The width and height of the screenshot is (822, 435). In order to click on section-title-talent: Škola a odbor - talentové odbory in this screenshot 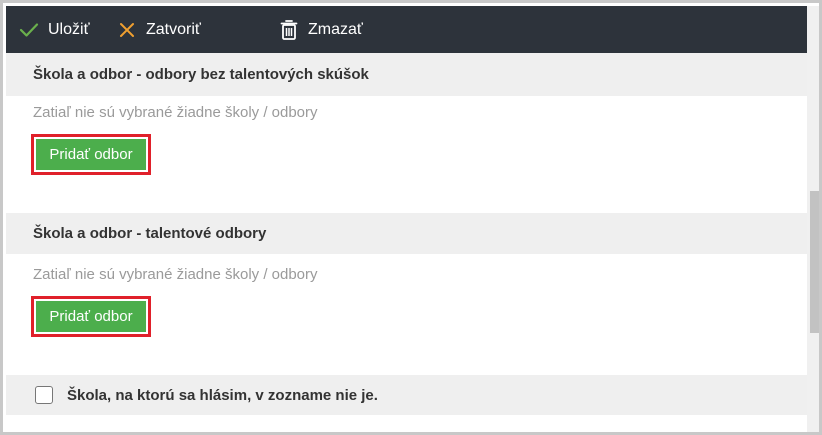, I will do `click(406, 233)`.